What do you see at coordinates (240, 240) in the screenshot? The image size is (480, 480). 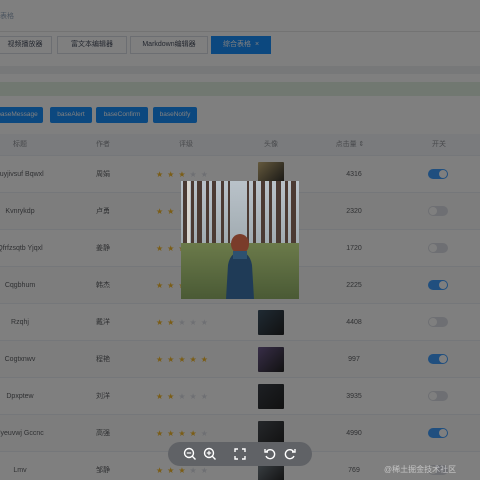 I see `preview-image` at bounding box center [240, 240].